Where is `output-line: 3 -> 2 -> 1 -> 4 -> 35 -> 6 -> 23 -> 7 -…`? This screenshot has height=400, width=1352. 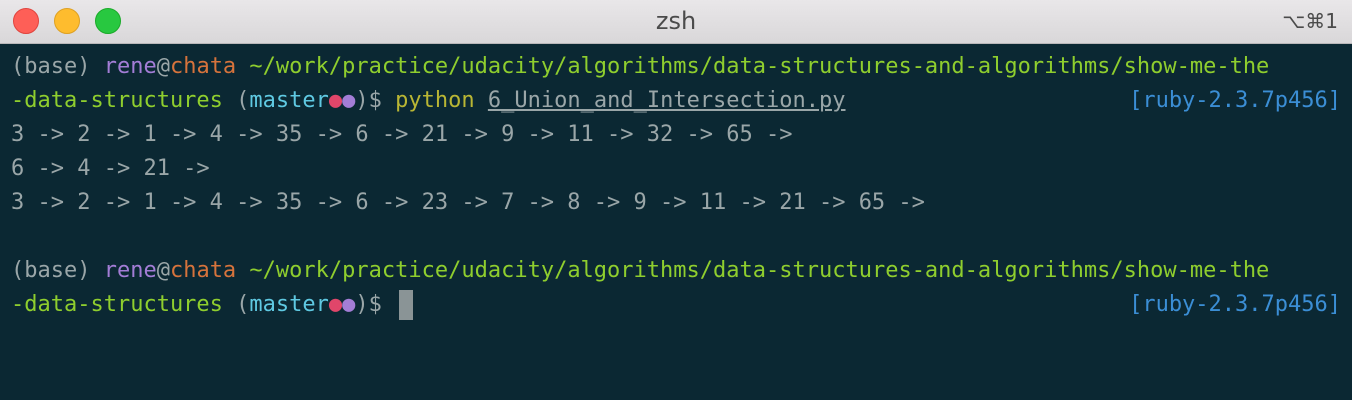 output-line: 3 -> 2 -> 1 -> 4 -> 35 -> 6 -> 23 -> 7 -… is located at coordinates (468, 202).